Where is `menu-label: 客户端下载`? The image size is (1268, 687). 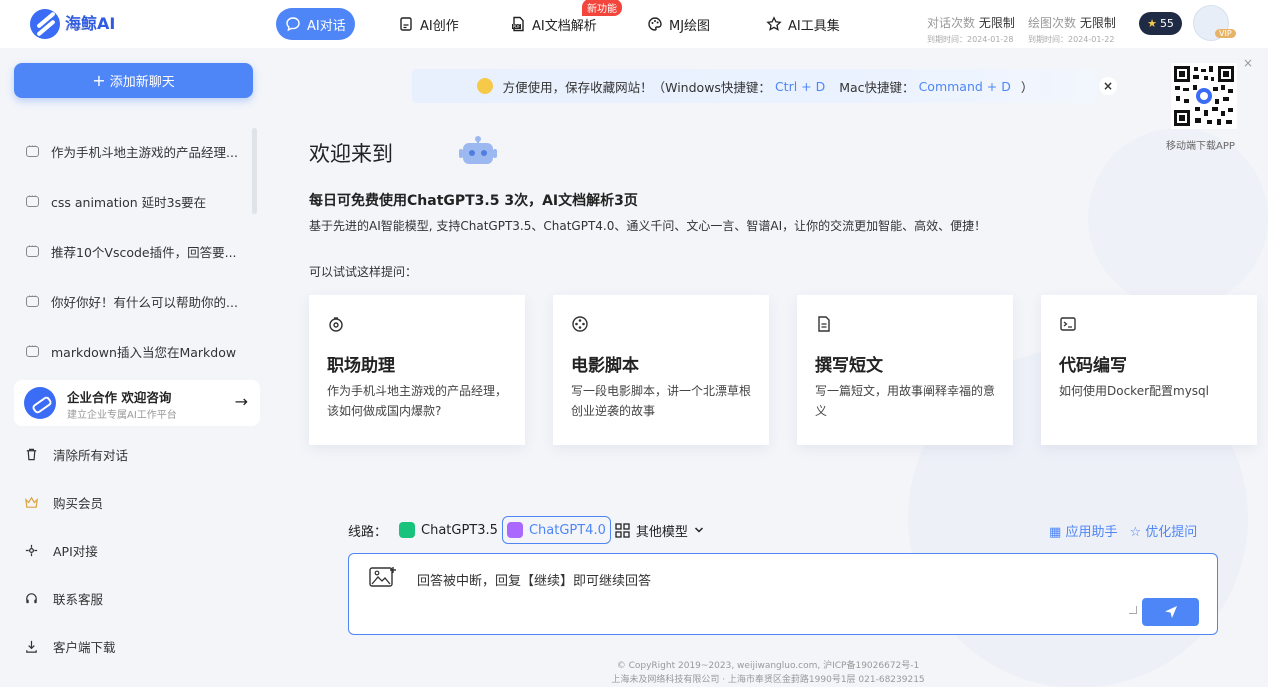
menu-label: 客户端下载 is located at coordinates (84, 647).